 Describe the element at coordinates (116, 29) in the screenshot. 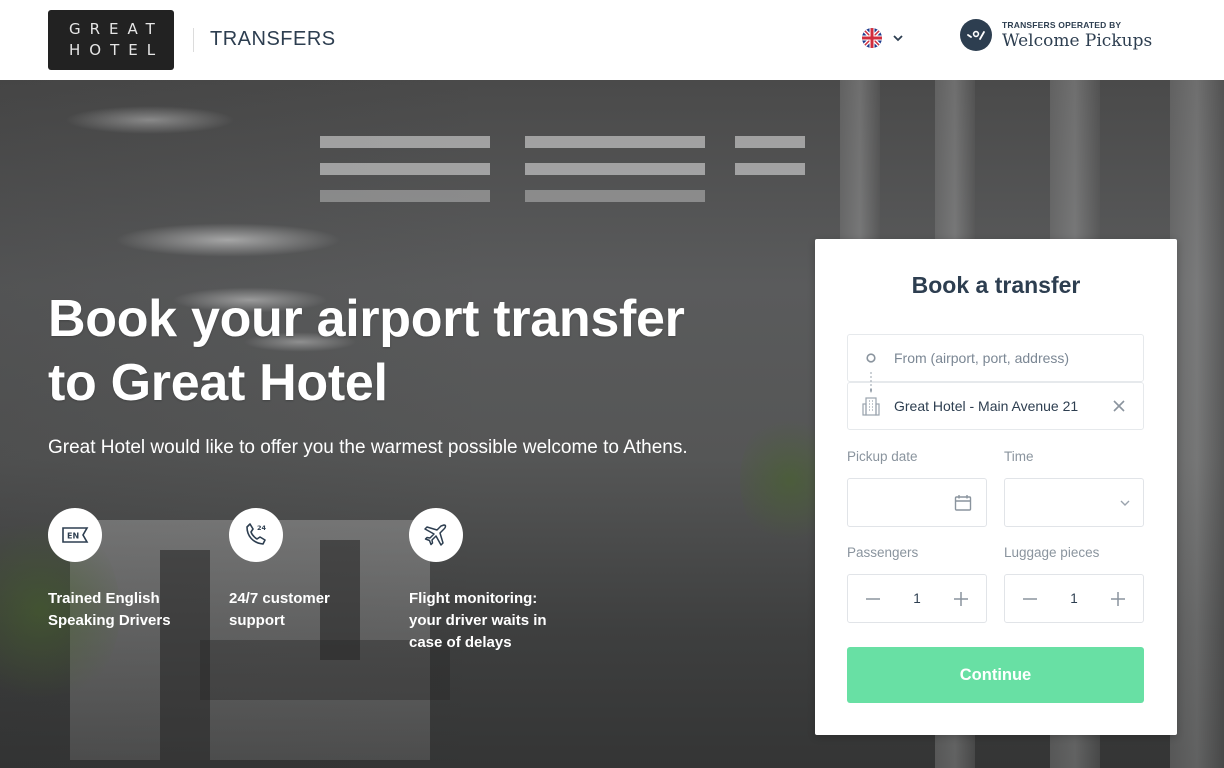

I see `logo-line-1: GREAT` at that location.